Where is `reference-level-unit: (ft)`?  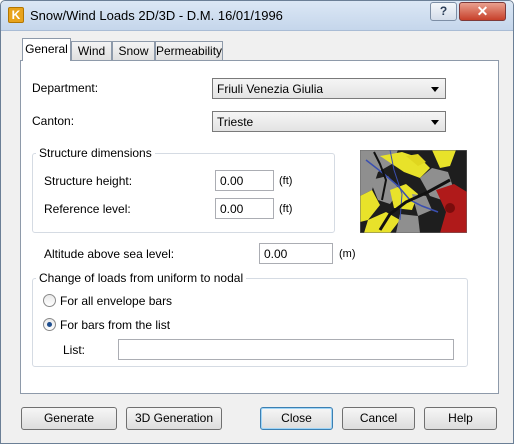 reference-level-unit: (ft) is located at coordinates (286, 209).